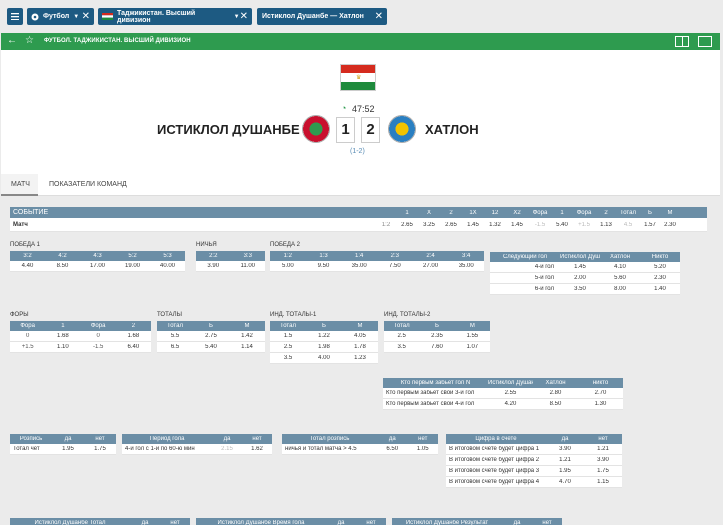 The width and height of the screenshot is (723, 525). Describe the element at coordinates (227, 449) in the screenshot. I see `odds-cell: 2.15` at that location.